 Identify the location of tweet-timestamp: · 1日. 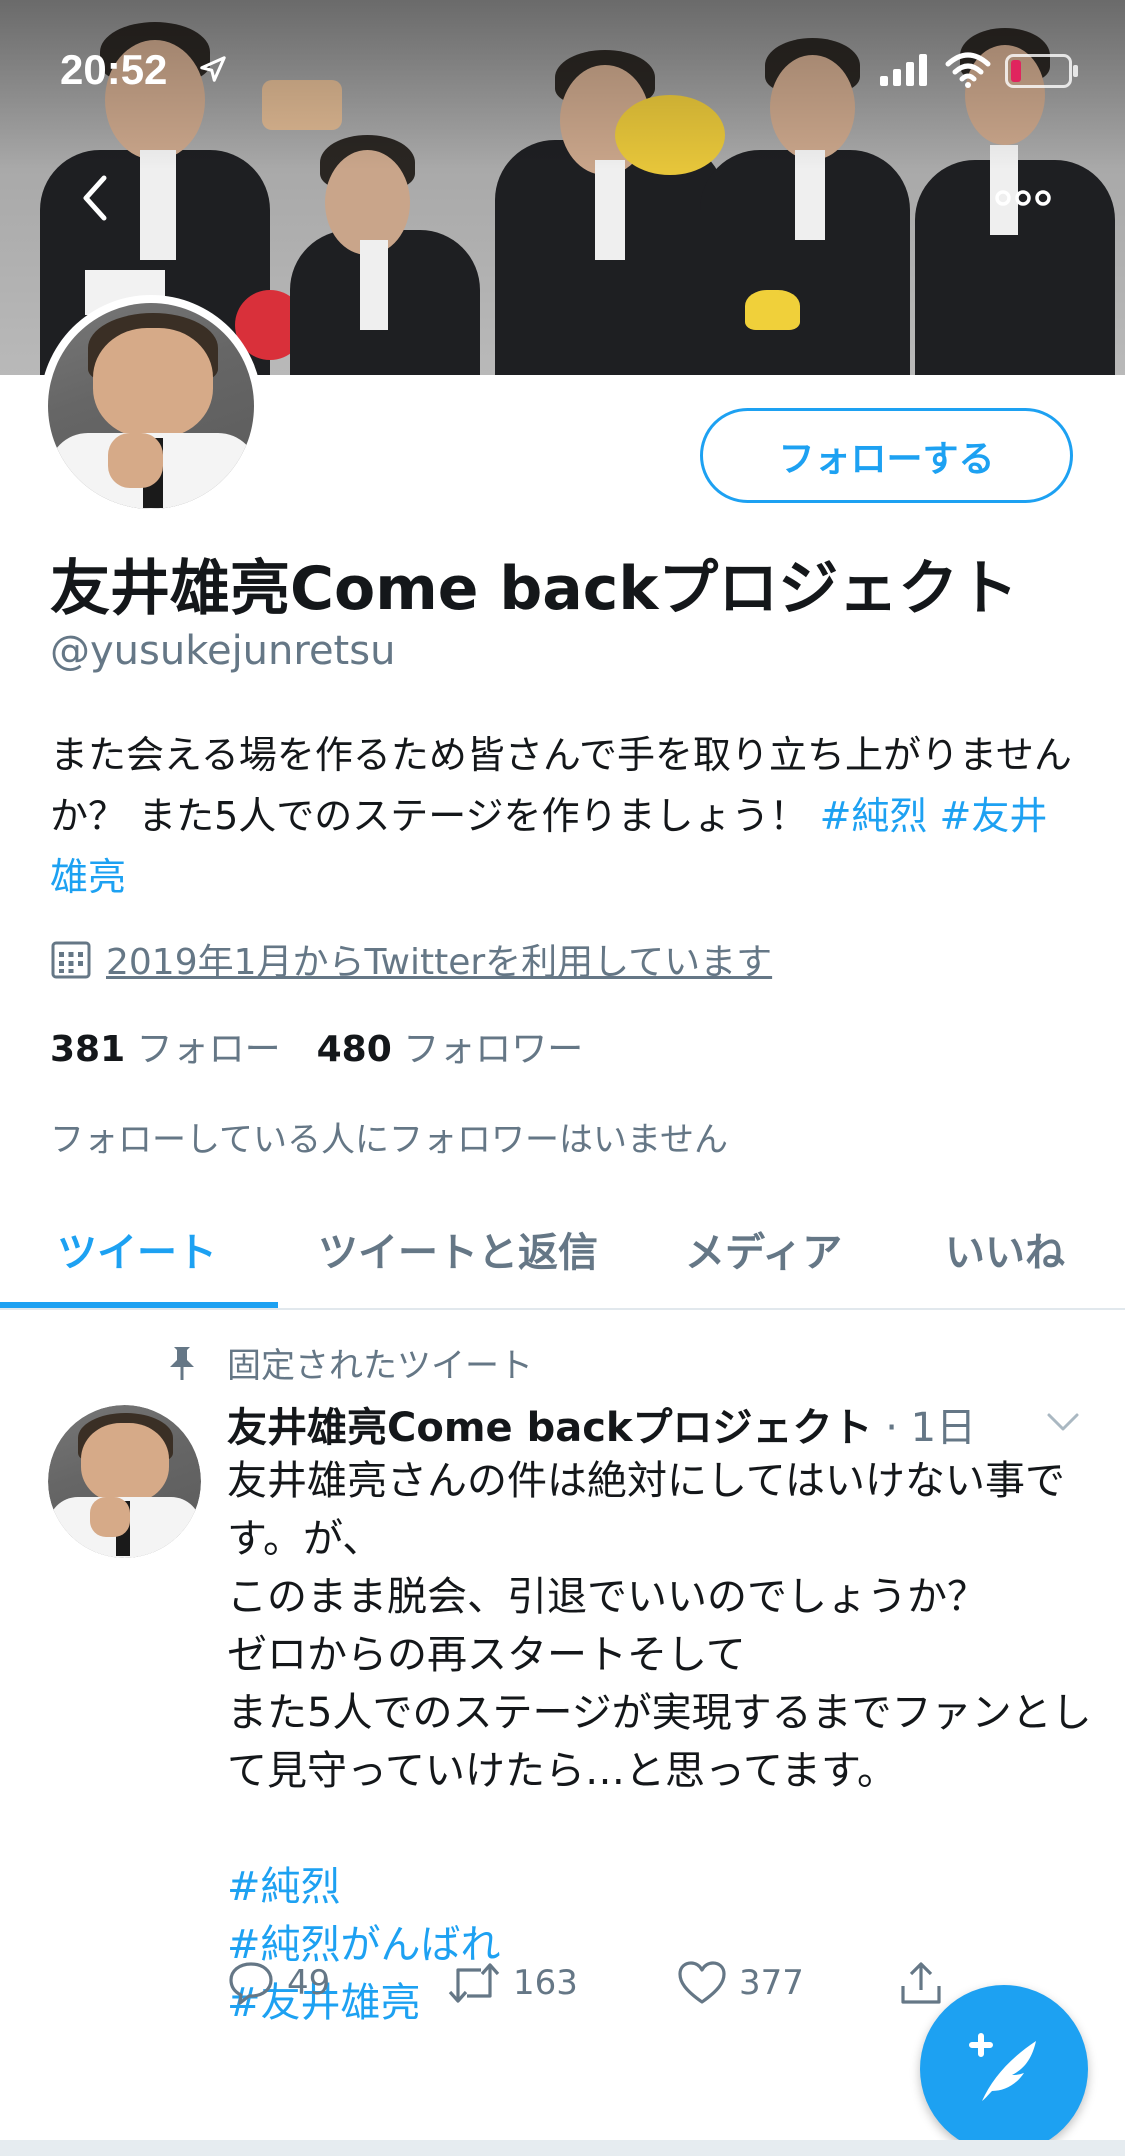
(924, 1428).